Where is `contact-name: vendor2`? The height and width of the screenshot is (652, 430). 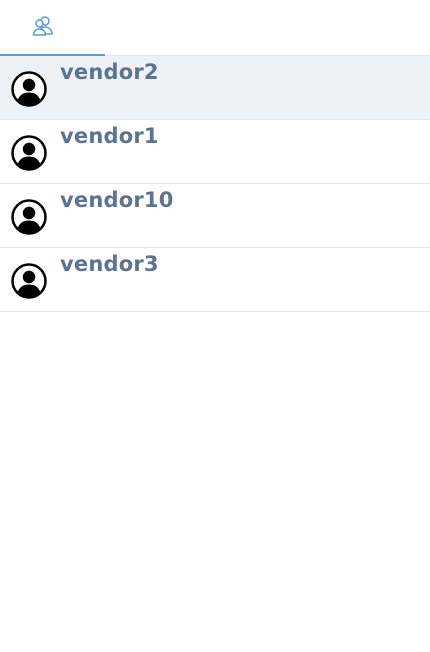
contact-name: vendor2 is located at coordinates (109, 72).